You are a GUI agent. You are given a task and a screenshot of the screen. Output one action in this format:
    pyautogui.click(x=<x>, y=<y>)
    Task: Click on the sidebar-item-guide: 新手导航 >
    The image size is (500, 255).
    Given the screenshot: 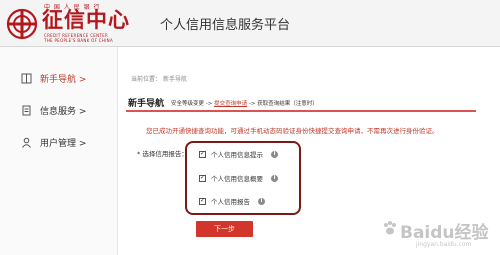 What is the action you would take?
    pyautogui.click(x=58, y=78)
    